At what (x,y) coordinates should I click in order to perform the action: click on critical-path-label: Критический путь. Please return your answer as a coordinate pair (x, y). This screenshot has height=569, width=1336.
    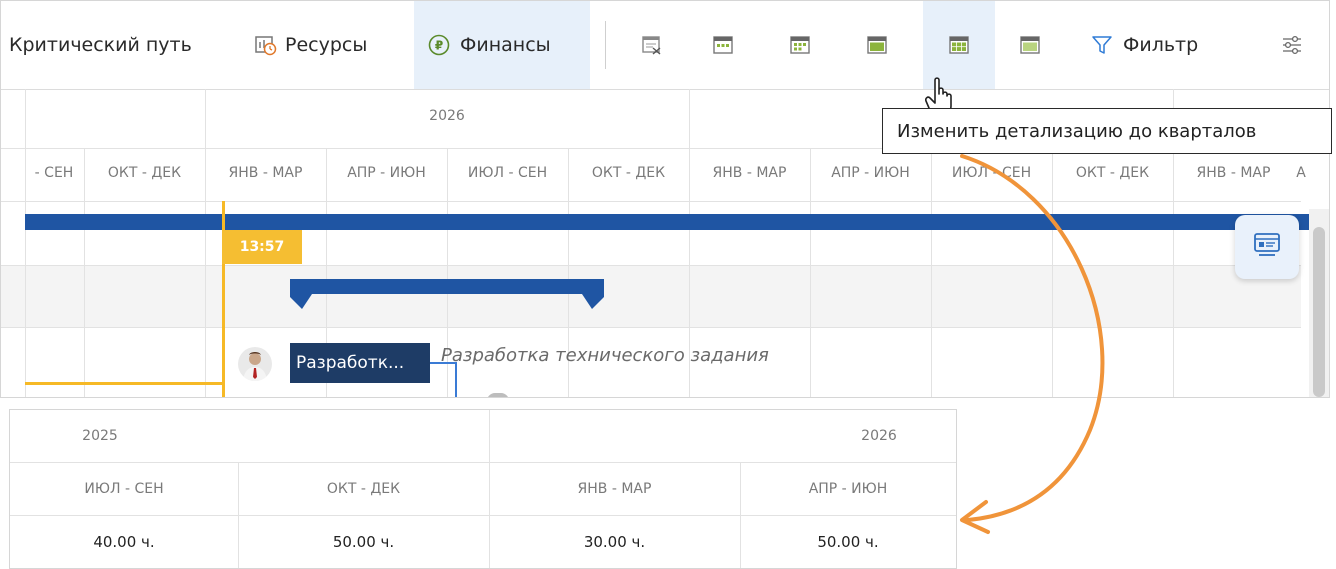
    Looking at the image, I should click on (100, 45).